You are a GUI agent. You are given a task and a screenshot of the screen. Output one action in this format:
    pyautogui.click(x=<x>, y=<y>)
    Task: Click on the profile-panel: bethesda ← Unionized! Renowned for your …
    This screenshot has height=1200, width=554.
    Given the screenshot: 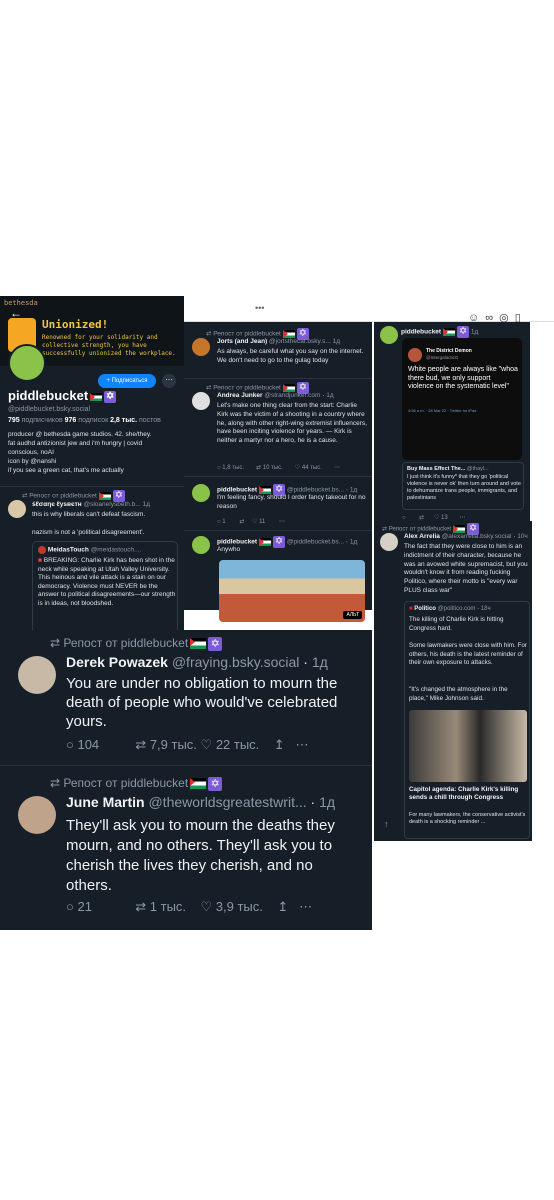 What is the action you would take?
    pyautogui.click(x=92, y=472)
    